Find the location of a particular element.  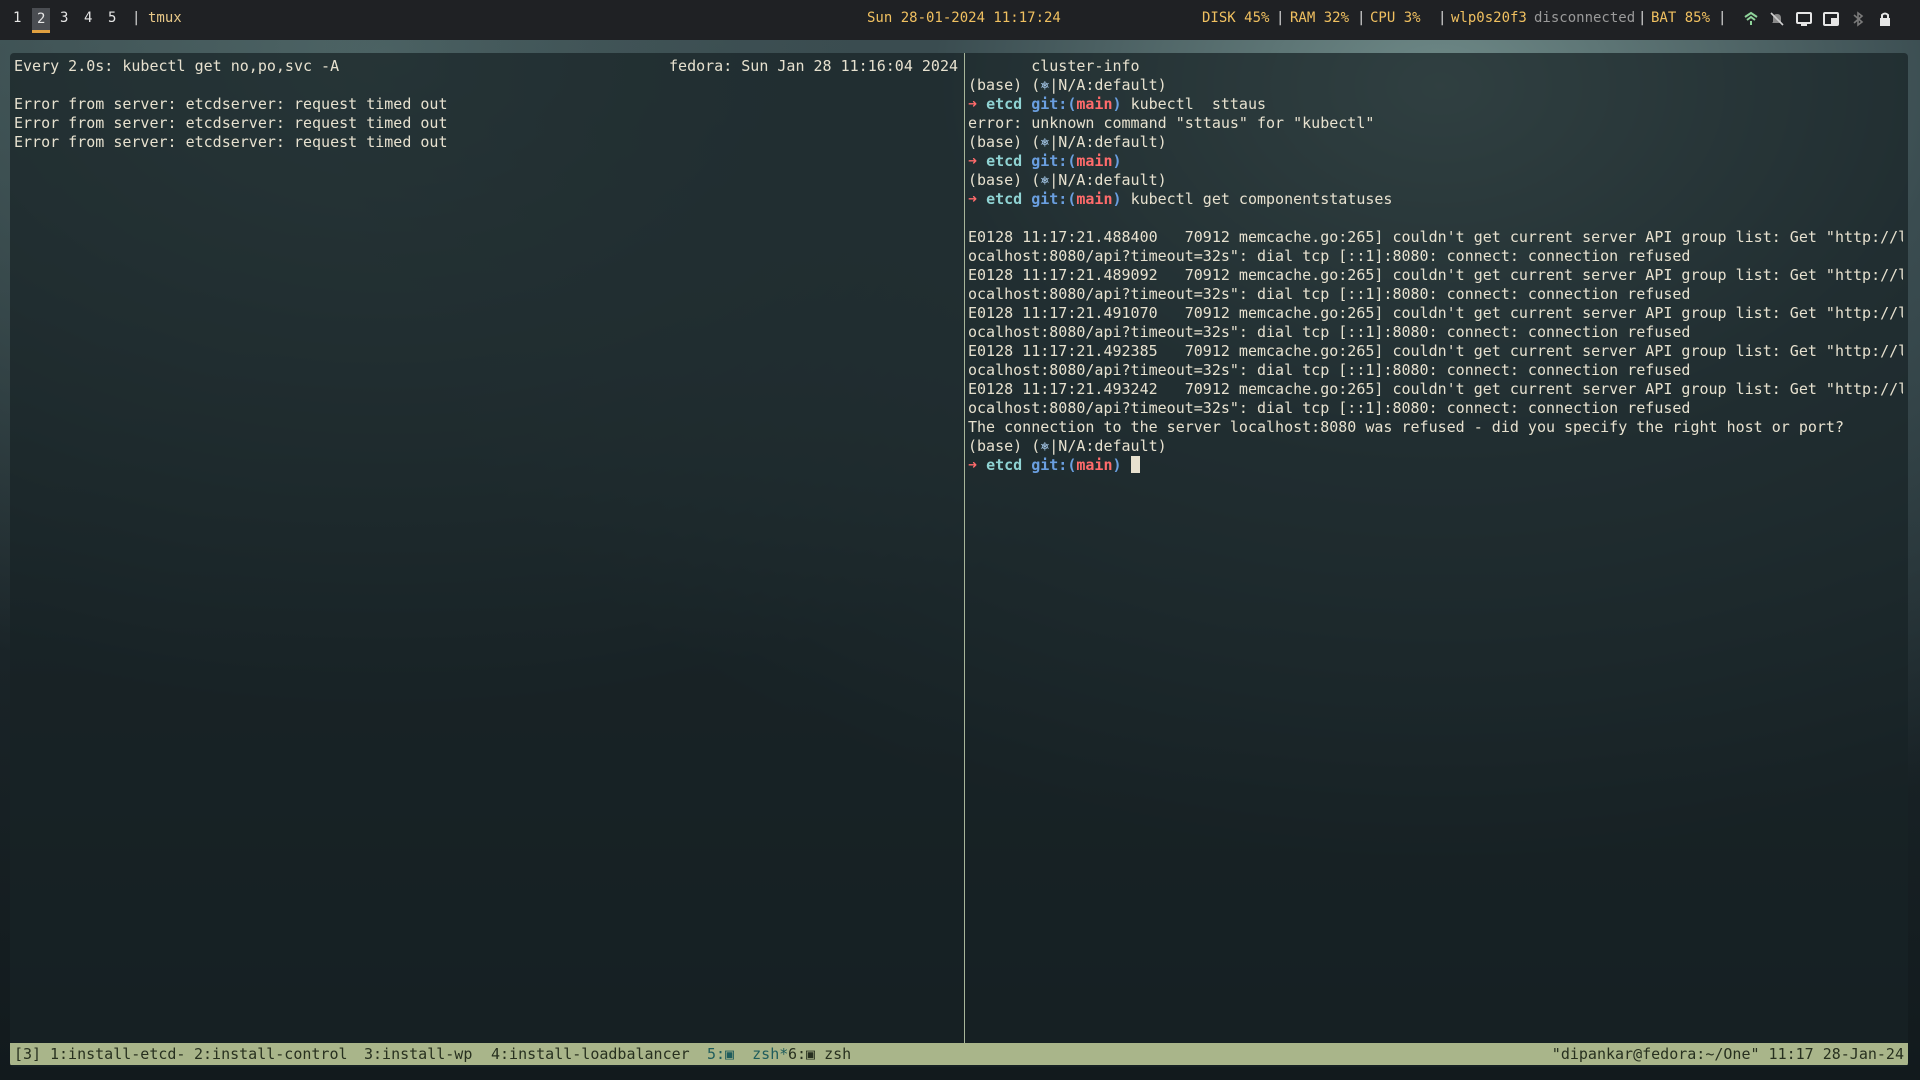

bluetooth-icon is located at coordinates (1858, 19).